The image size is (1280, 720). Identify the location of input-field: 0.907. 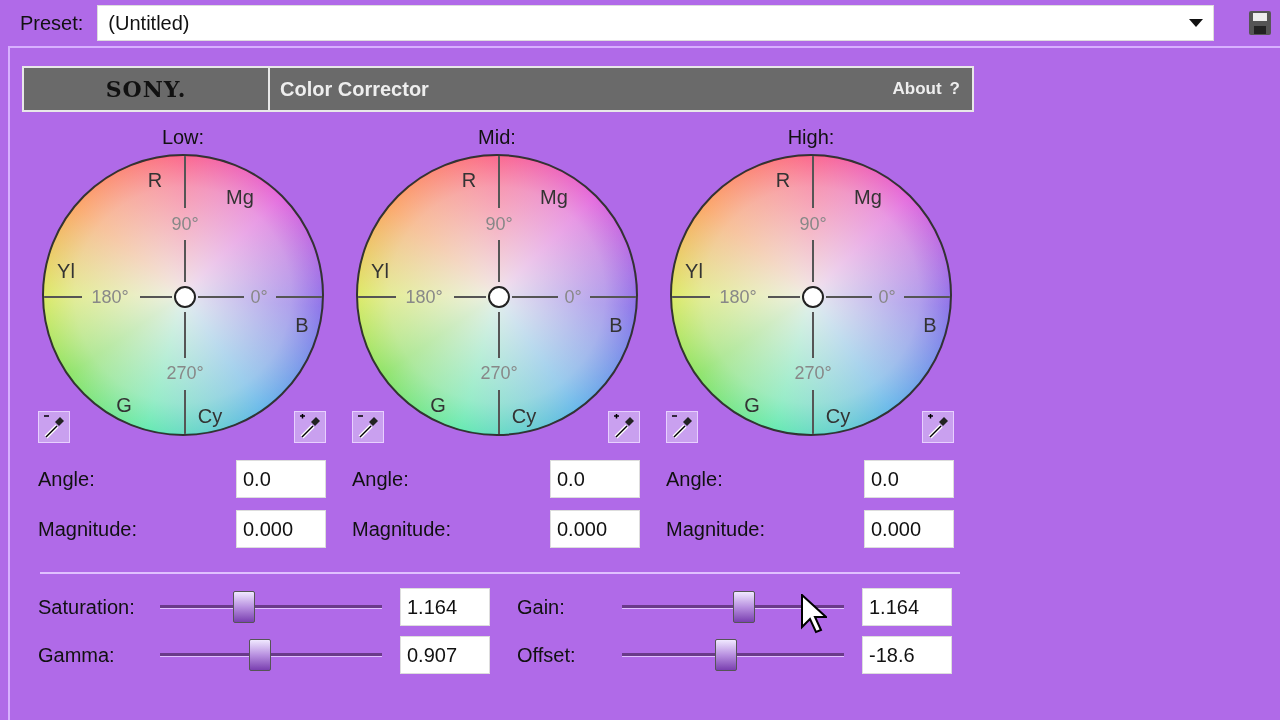
(445, 655).